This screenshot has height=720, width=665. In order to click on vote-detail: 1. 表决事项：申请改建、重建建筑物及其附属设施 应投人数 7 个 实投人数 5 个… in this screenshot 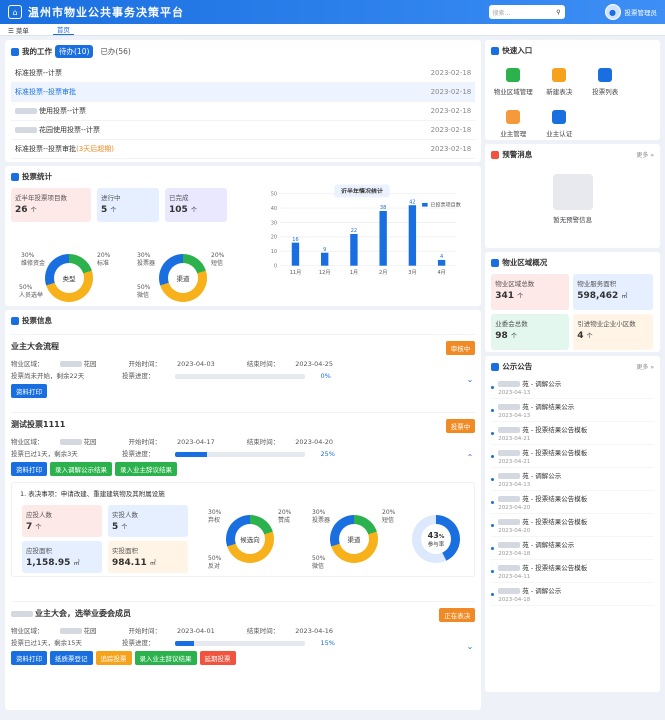, I will do `click(243, 529)`.